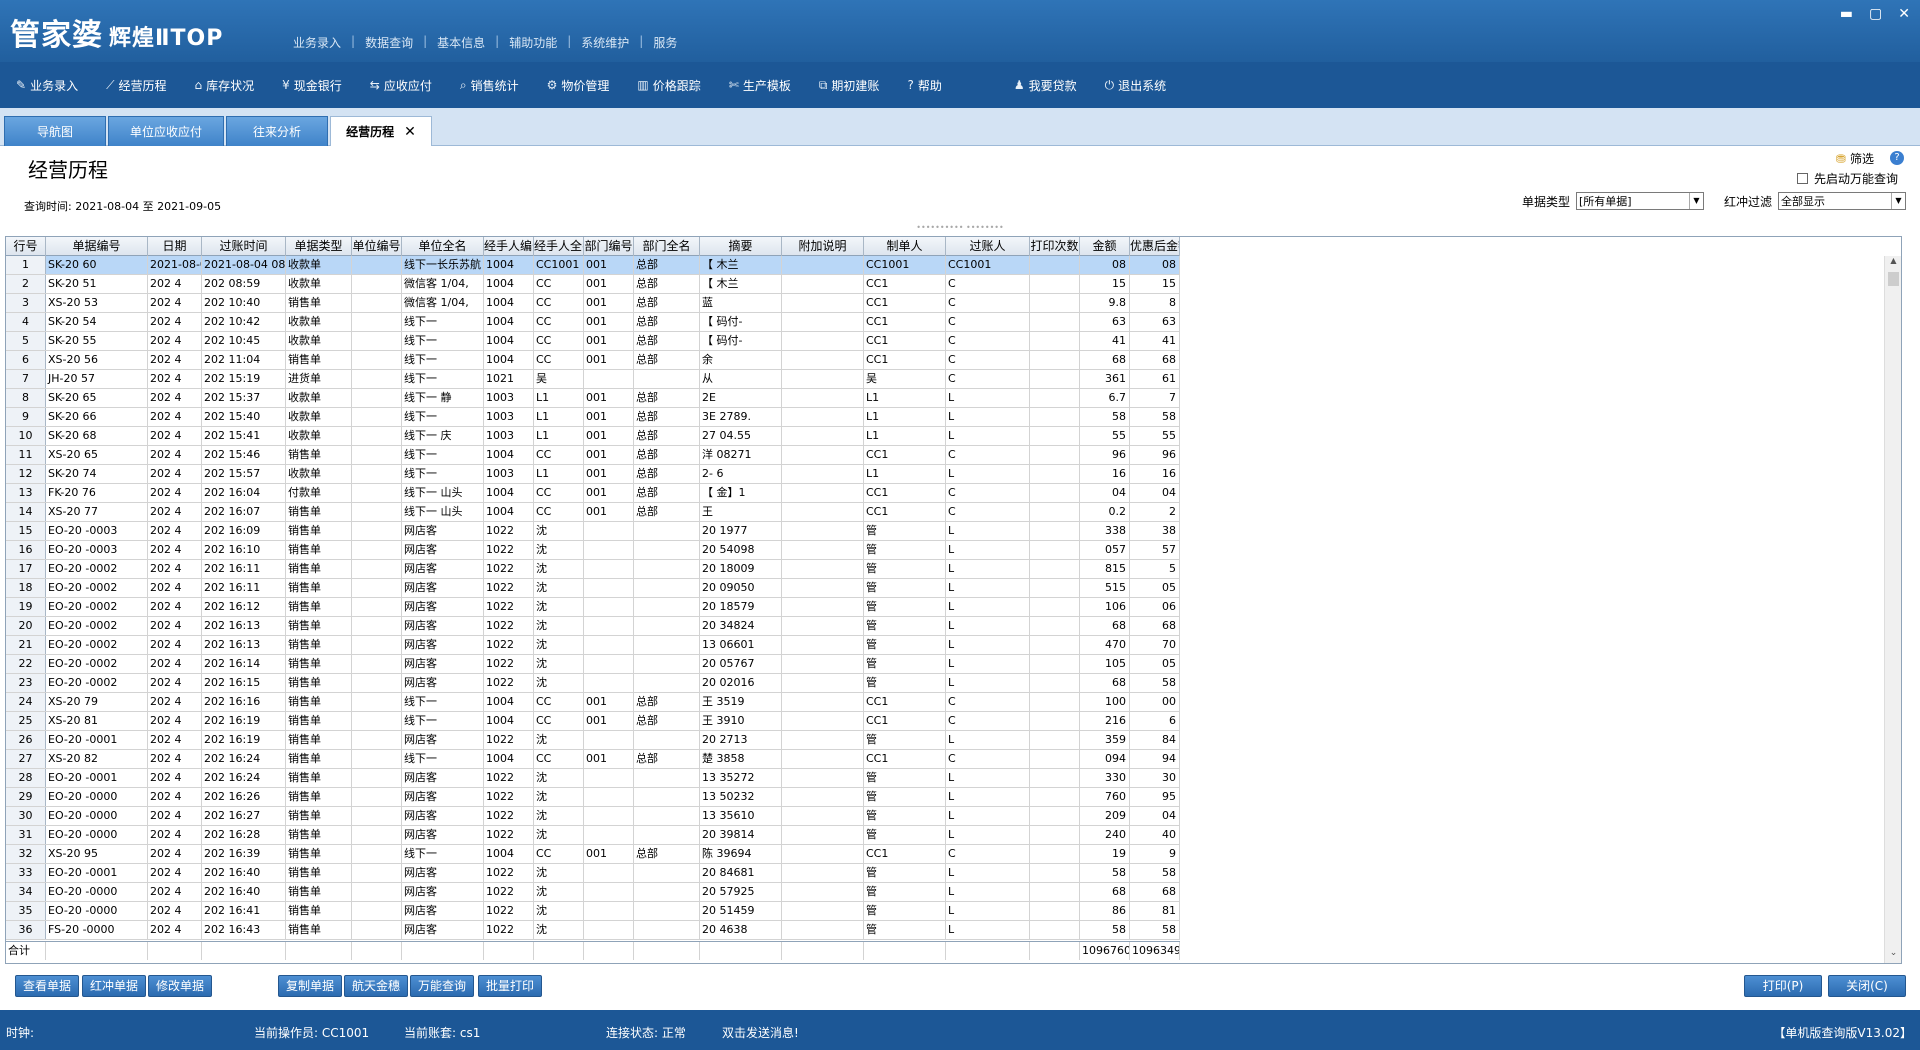 The image size is (1920, 1050). What do you see at coordinates (1136, 85) in the screenshot?
I see `toolbar-button: ⏻ 退出系统` at bounding box center [1136, 85].